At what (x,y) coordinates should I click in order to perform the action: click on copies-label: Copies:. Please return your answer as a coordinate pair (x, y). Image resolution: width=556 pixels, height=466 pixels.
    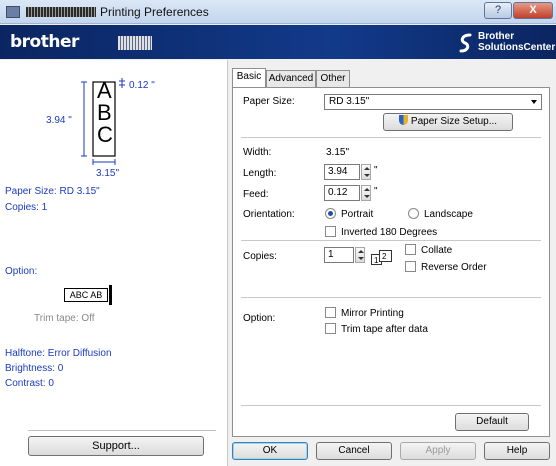
    Looking at the image, I should click on (260, 256).